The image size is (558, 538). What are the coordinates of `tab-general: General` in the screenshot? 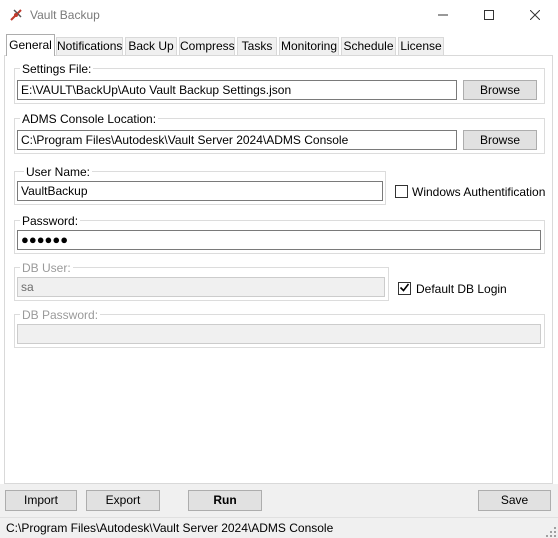 It's located at (30, 45).